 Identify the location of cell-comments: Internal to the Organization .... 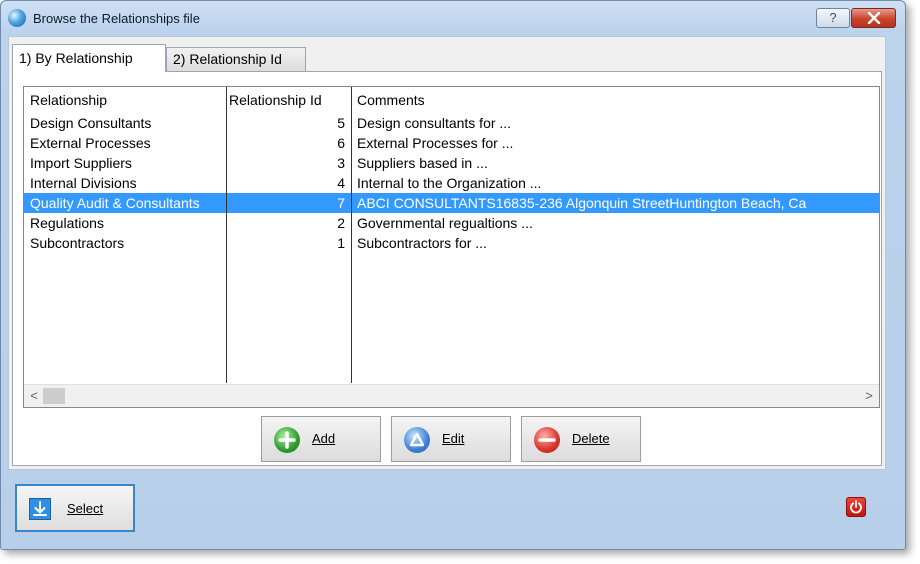
(449, 183).